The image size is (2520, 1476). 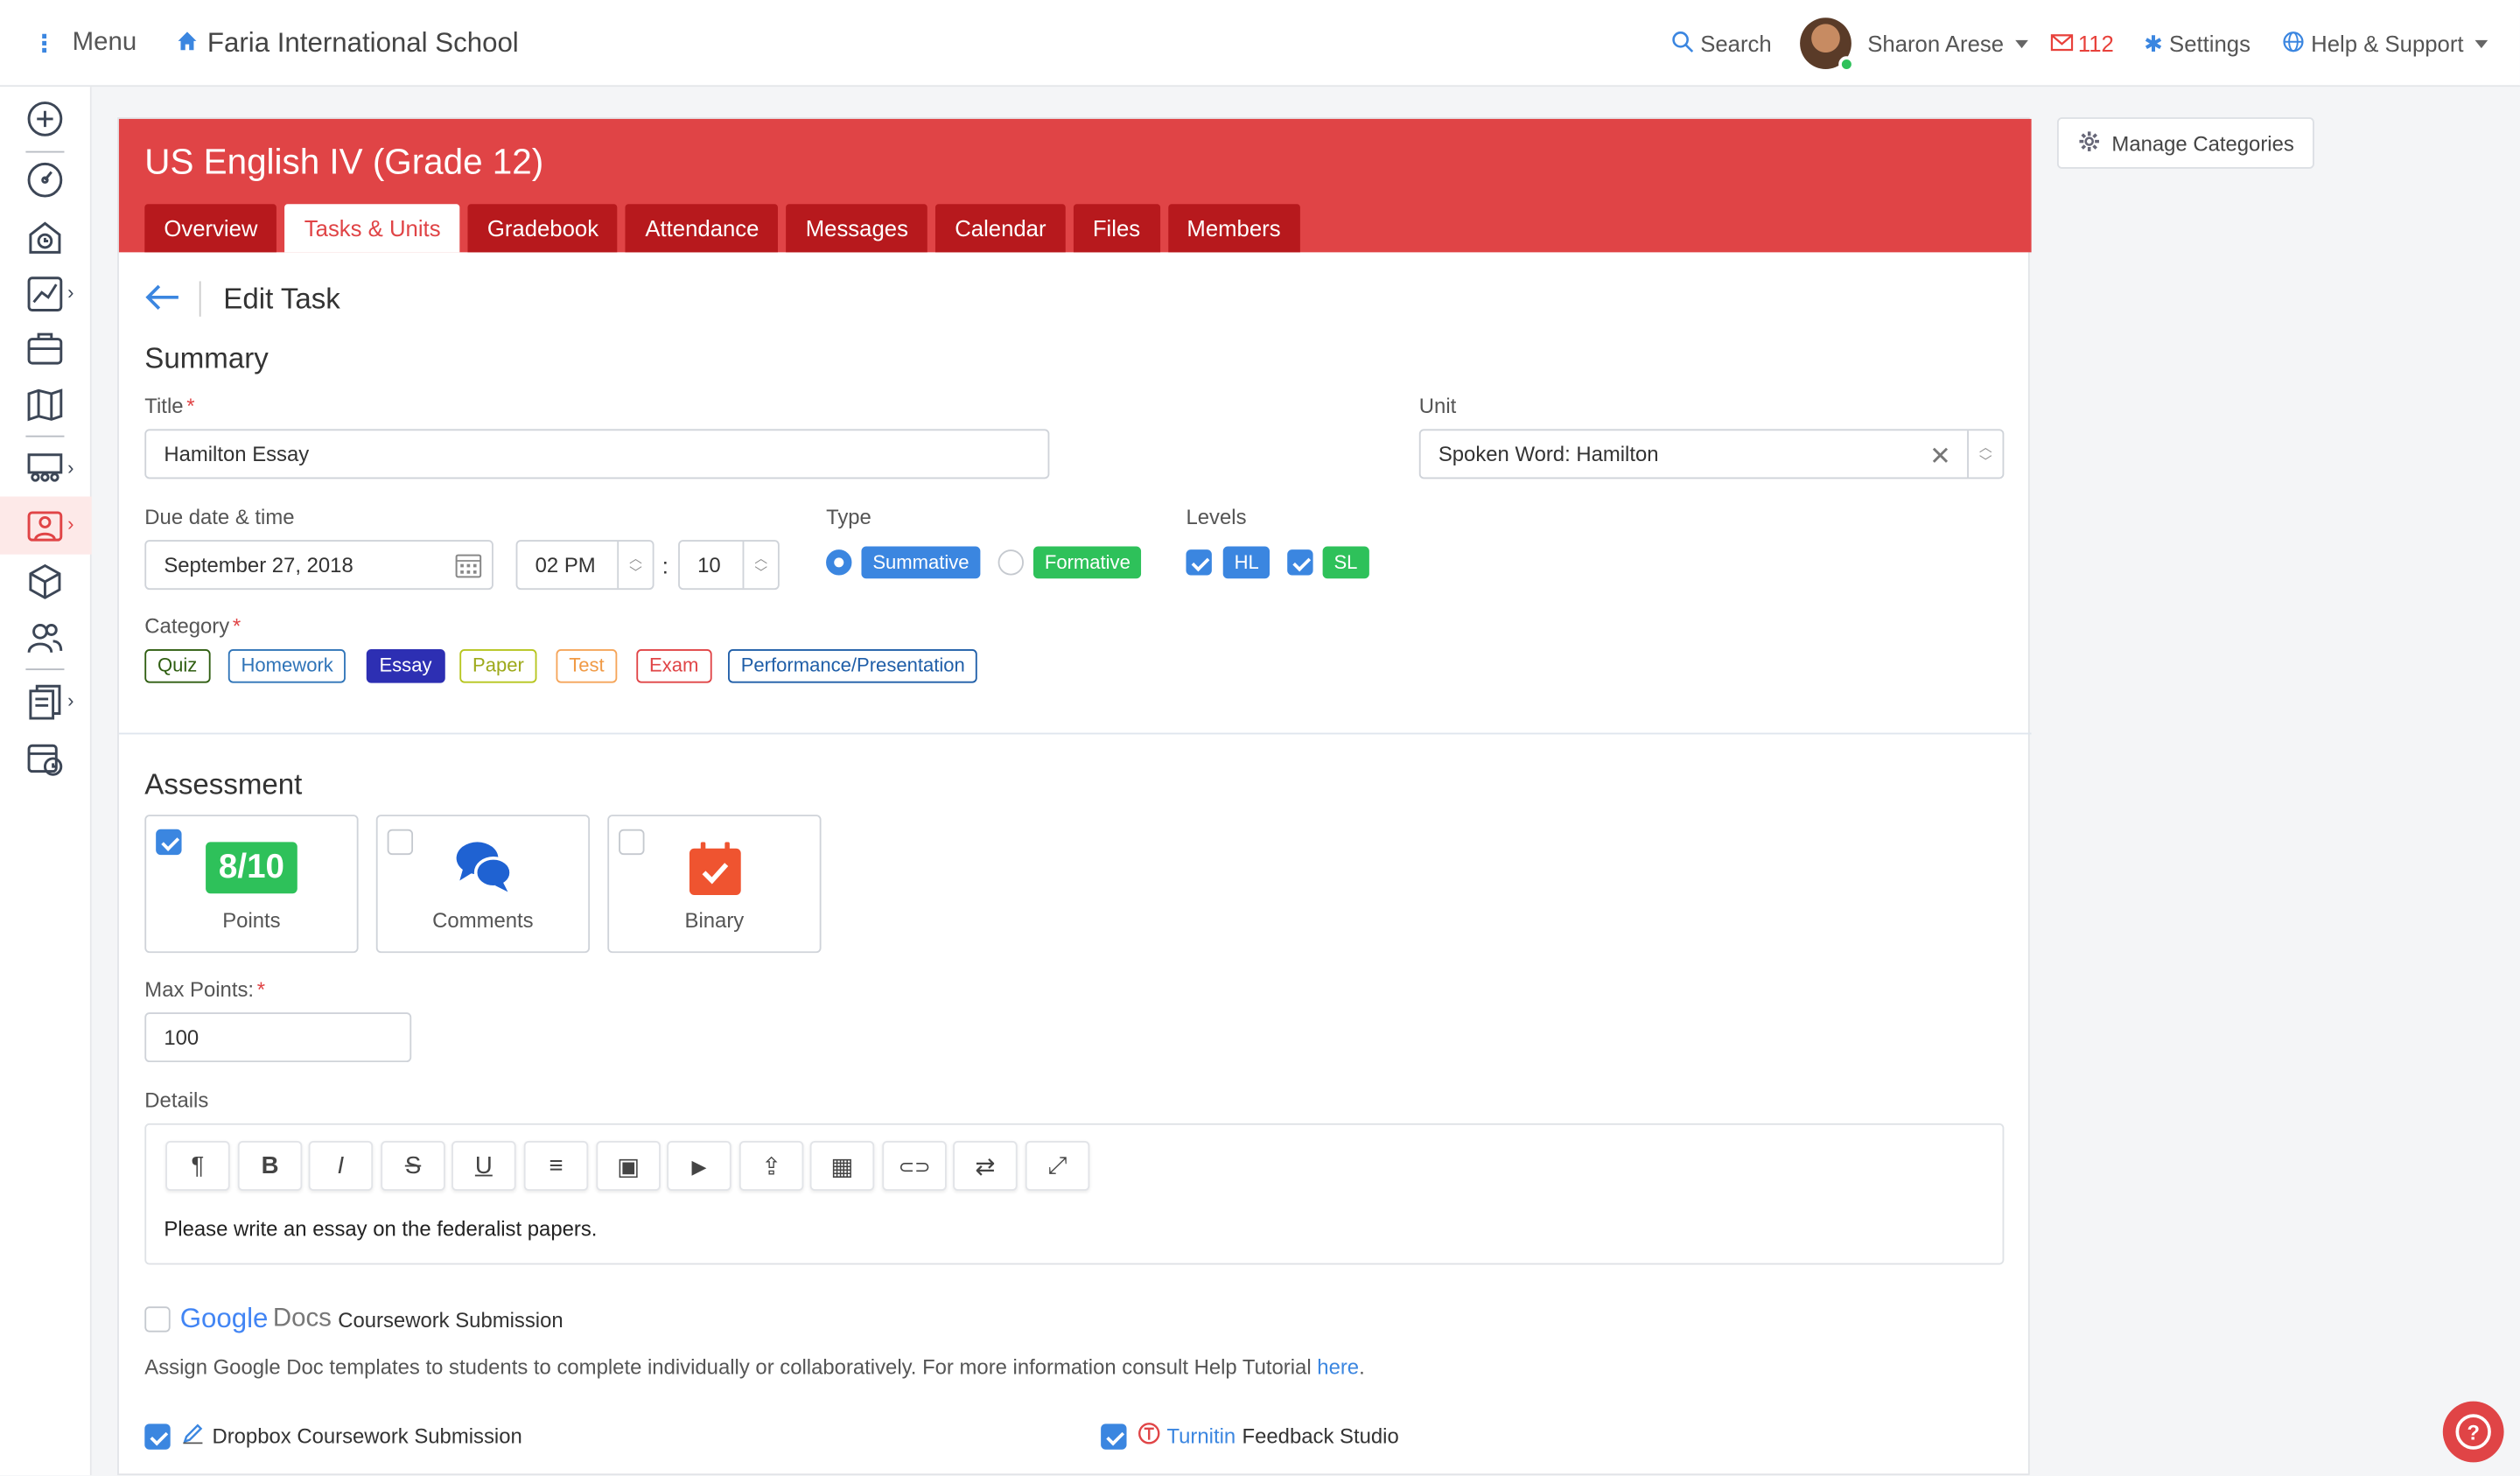 I want to click on unit-select: Spoken Word: Hamilton ✕ ︿ ﹀, so click(x=1711, y=454).